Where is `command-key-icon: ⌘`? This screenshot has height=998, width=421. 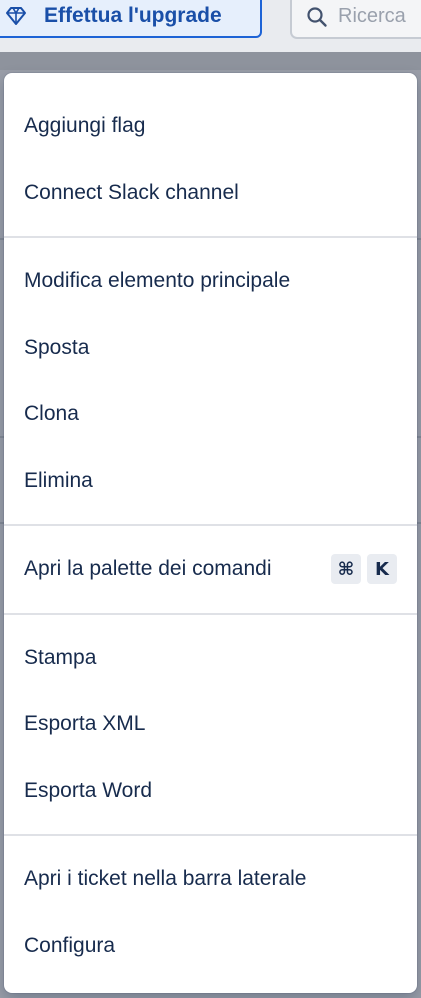 command-key-icon: ⌘ is located at coordinates (346, 569).